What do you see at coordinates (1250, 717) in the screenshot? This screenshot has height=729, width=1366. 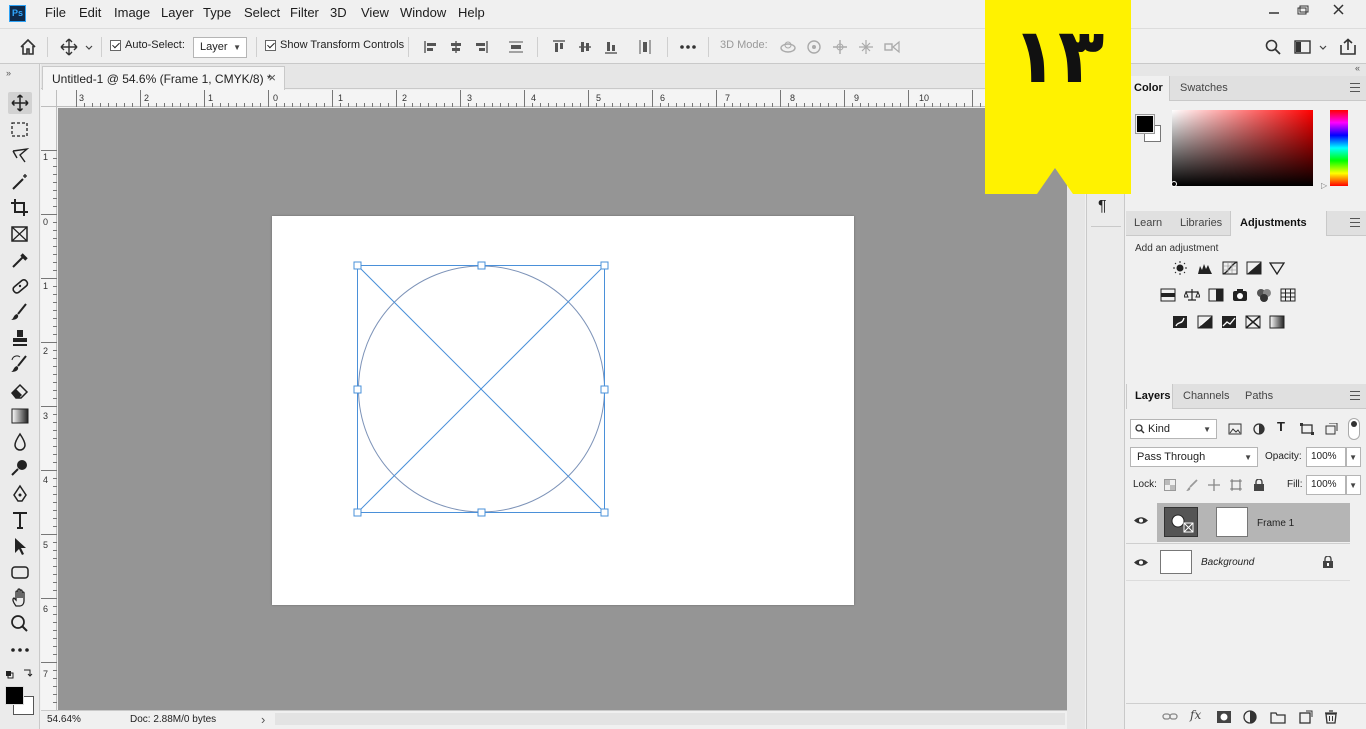 I see `new-adjustment-layer-icon` at bounding box center [1250, 717].